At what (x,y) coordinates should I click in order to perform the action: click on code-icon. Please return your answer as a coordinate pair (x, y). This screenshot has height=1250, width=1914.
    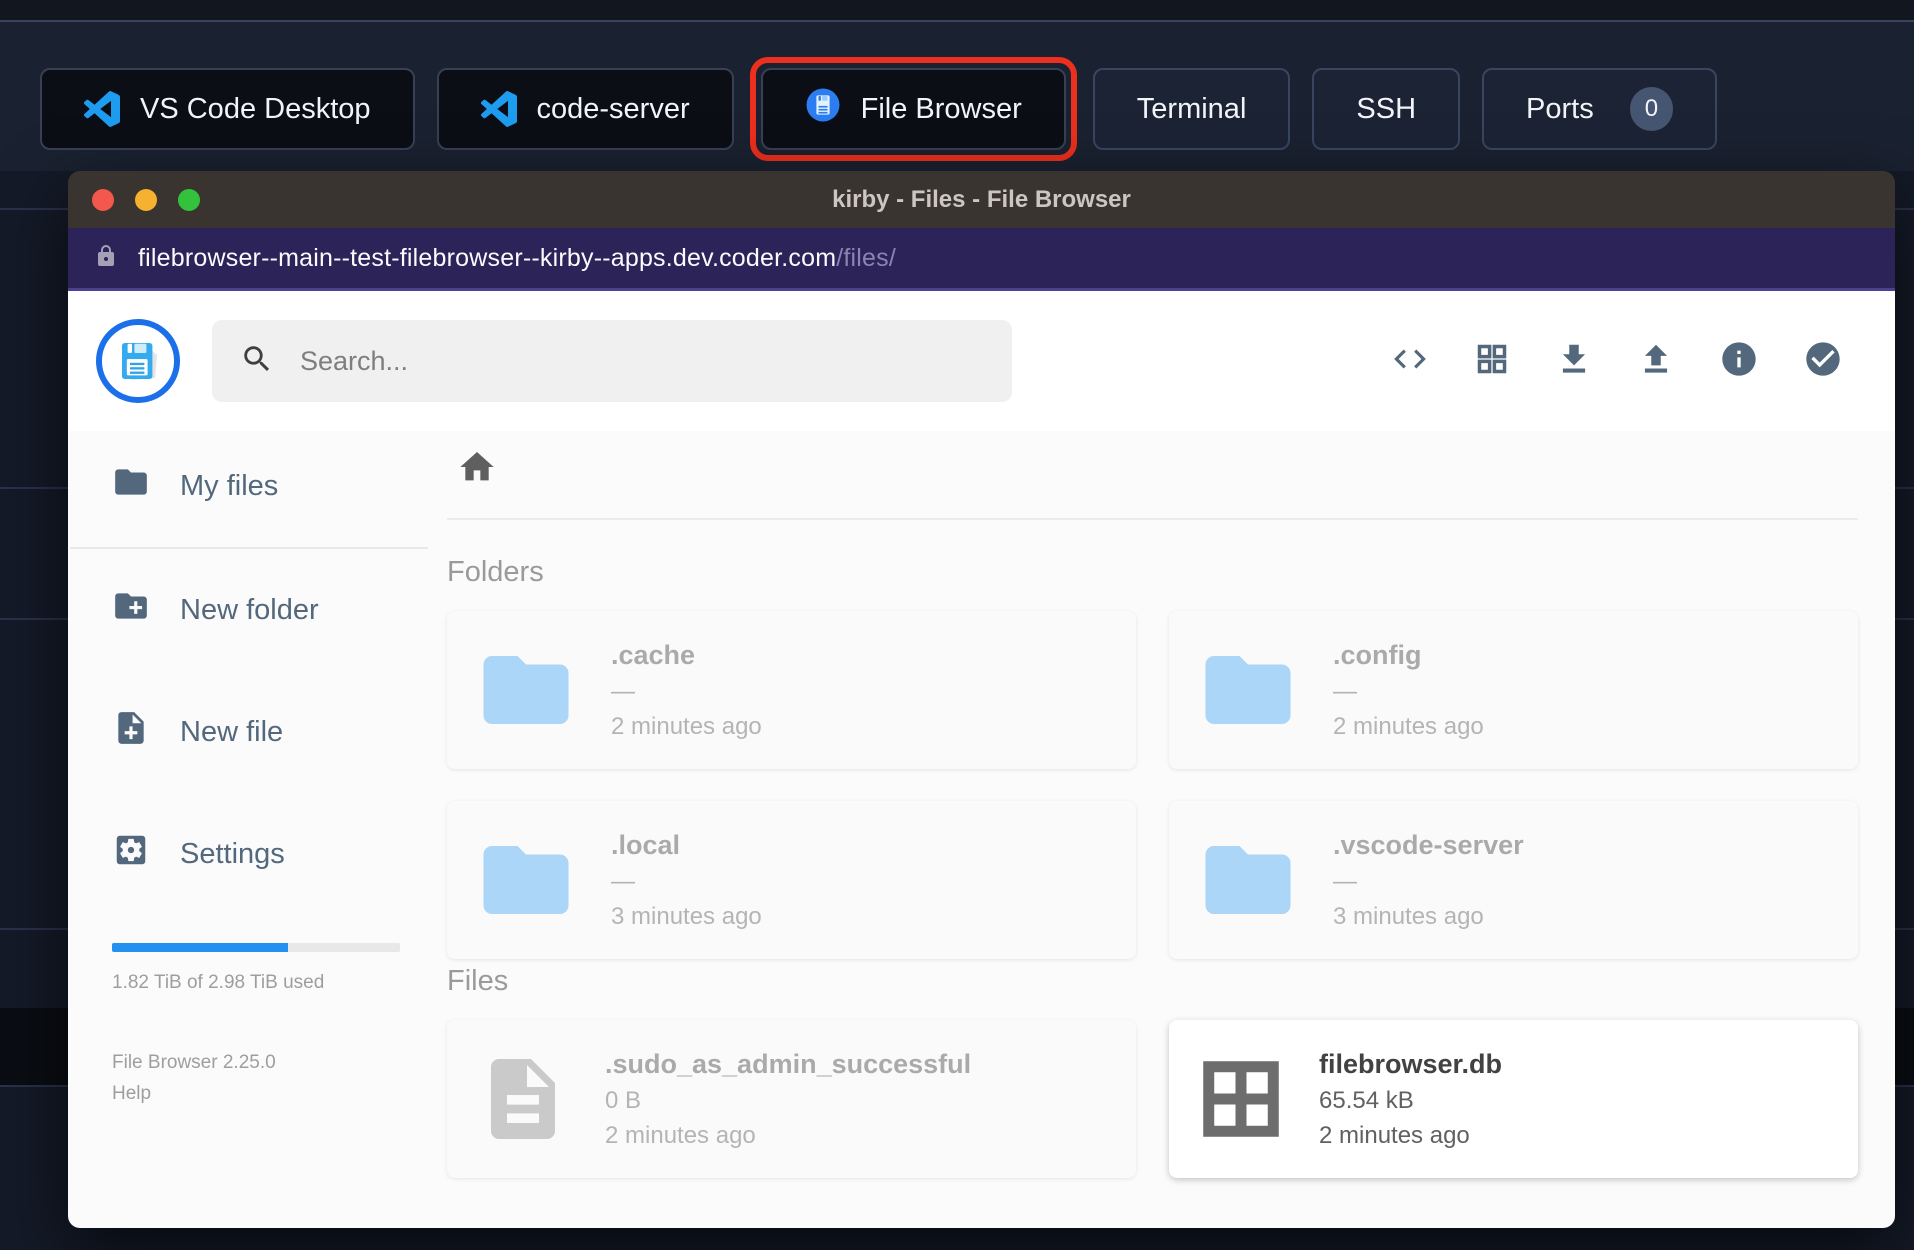
    Looking at the image, I should click on (1410, 361).